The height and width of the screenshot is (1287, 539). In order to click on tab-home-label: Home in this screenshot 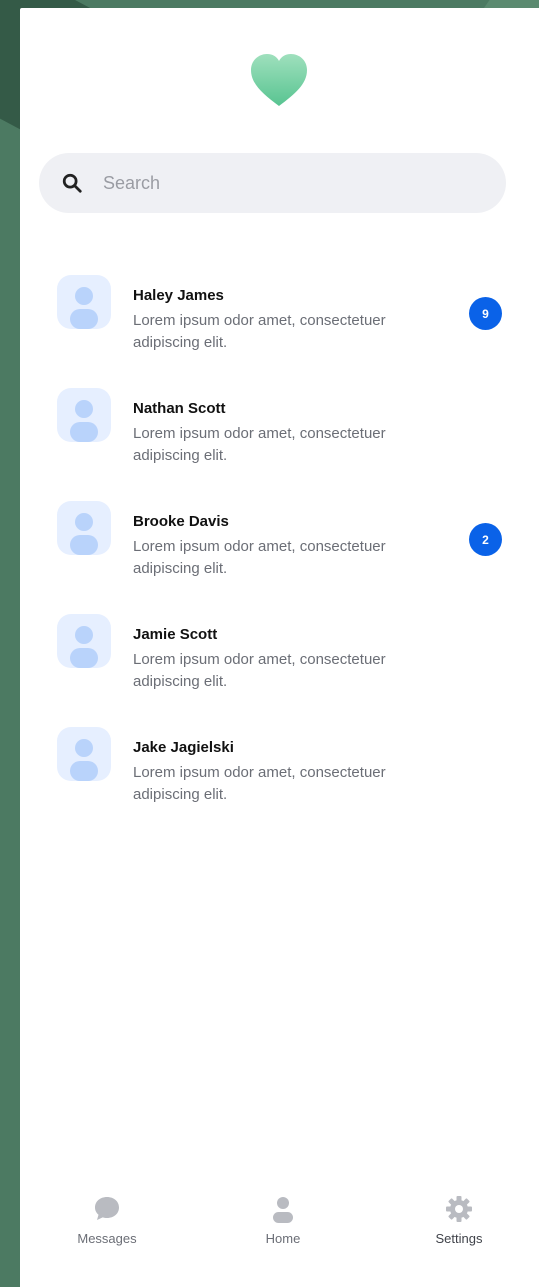, I will do `click(283, 1238)`.